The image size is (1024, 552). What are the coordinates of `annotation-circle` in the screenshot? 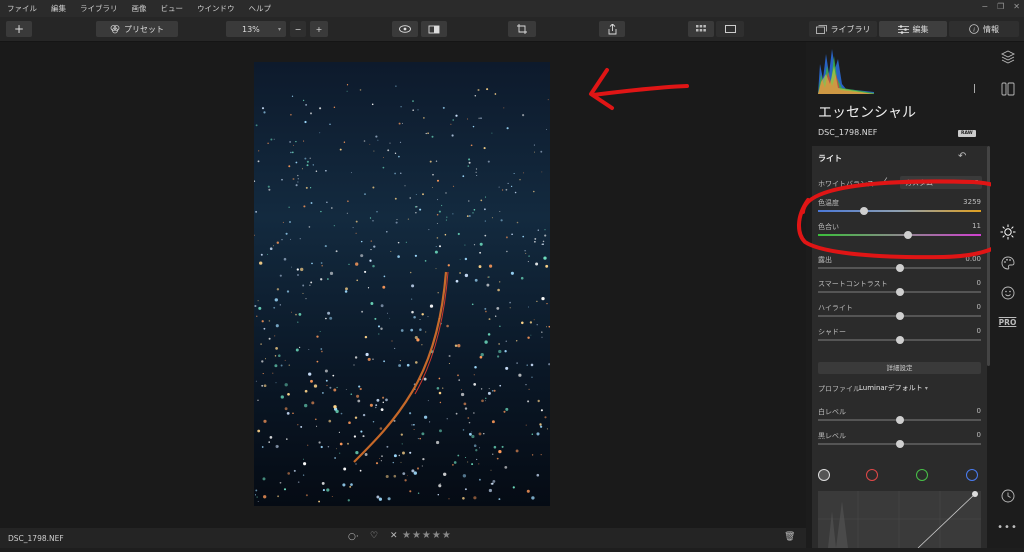 It's located at (909, 219).